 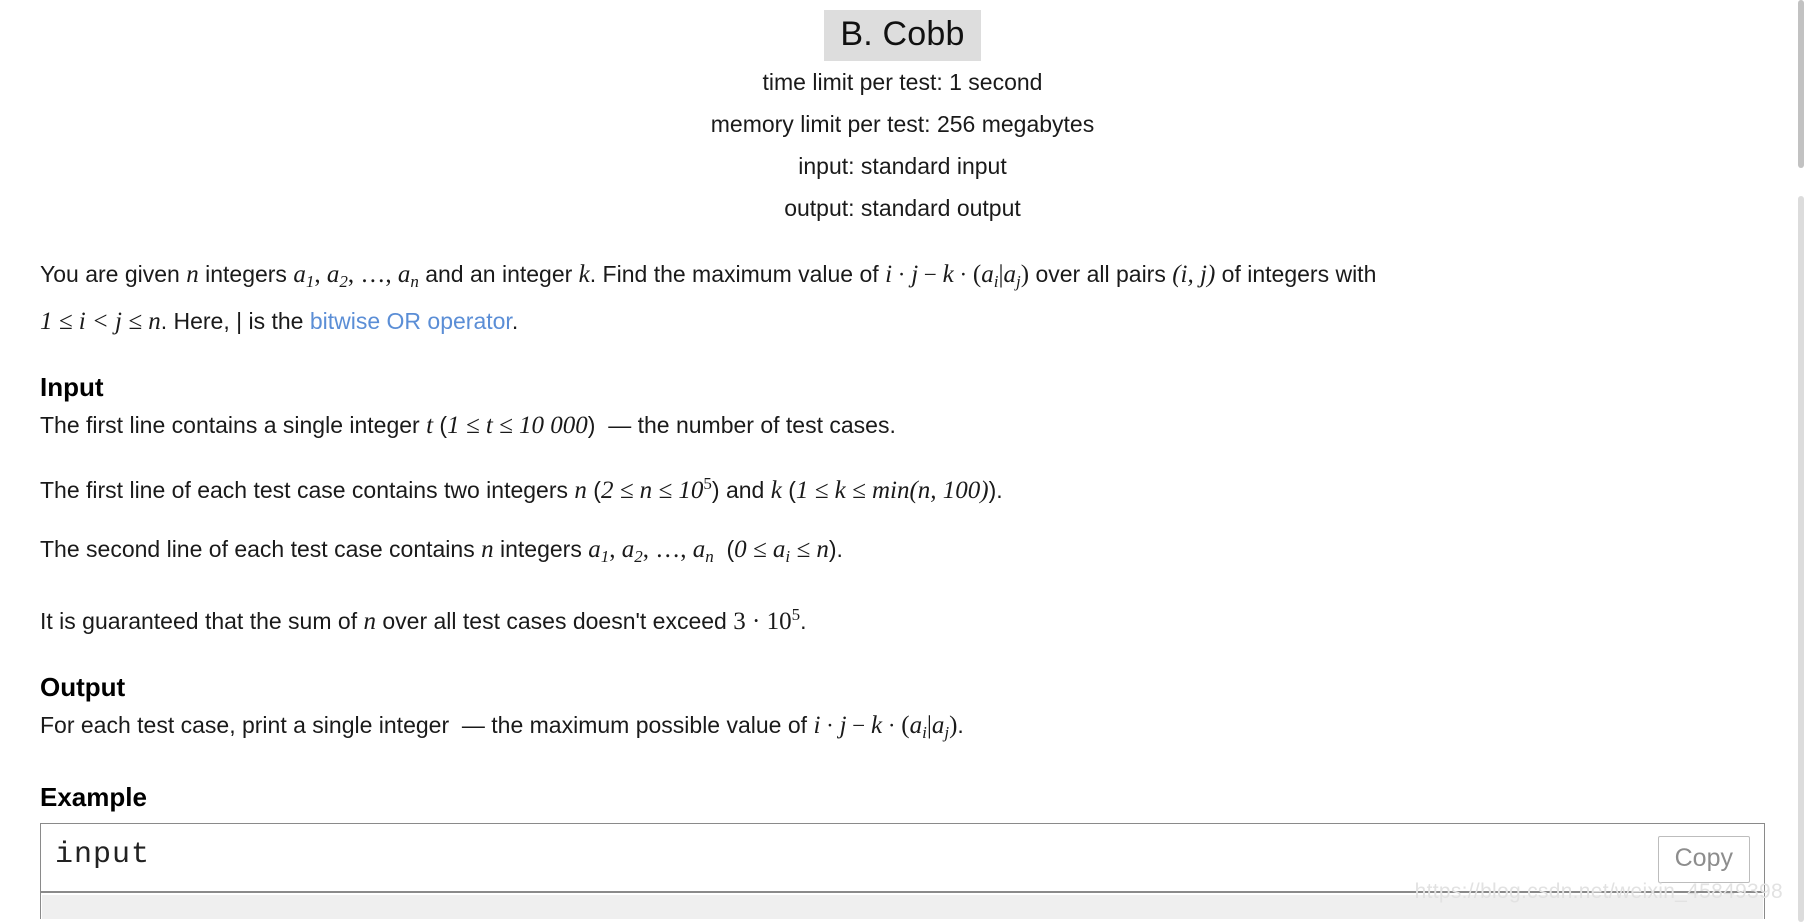 What do you see at coordinates (72, 387) in the screenshot?
I see `input-section-heading: Input` at bounding box center [72, 387].